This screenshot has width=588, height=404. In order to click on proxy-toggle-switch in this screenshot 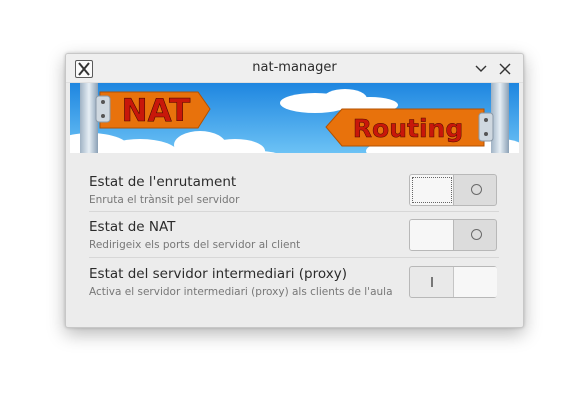, I will do `click(453, 282)`.